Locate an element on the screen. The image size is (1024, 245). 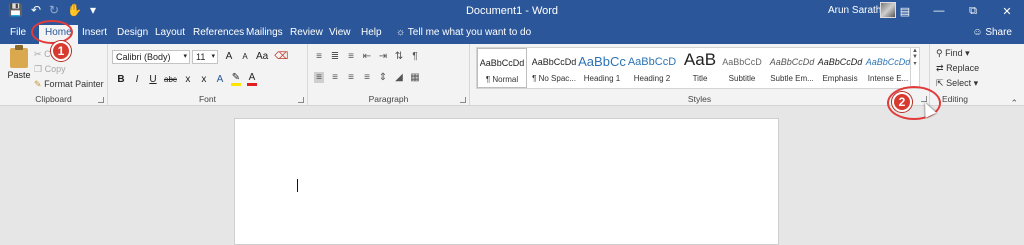
minimize-icon: — is located at coordinates (939, 11).